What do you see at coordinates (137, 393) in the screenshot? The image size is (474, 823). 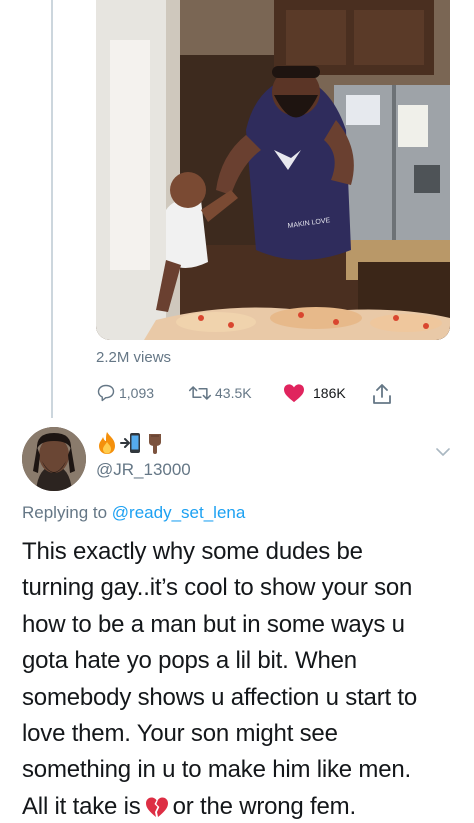 I see `reply-count: 1,093` at bounding box center [137, 393].